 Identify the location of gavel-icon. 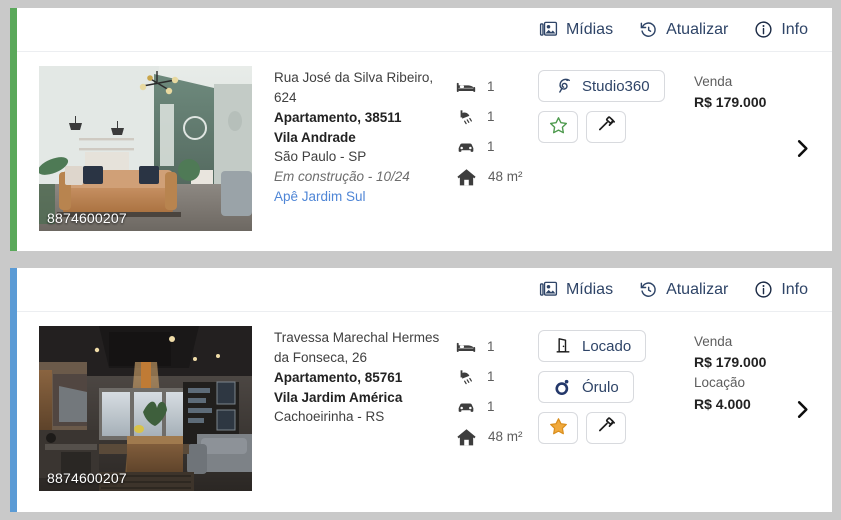
(606, 428).